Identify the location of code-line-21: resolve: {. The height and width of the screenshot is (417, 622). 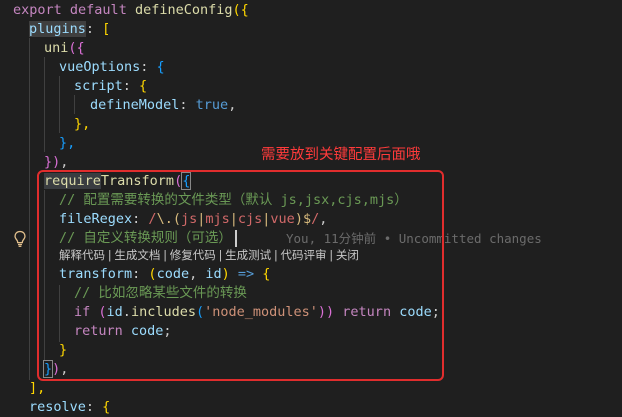
(69, 407).